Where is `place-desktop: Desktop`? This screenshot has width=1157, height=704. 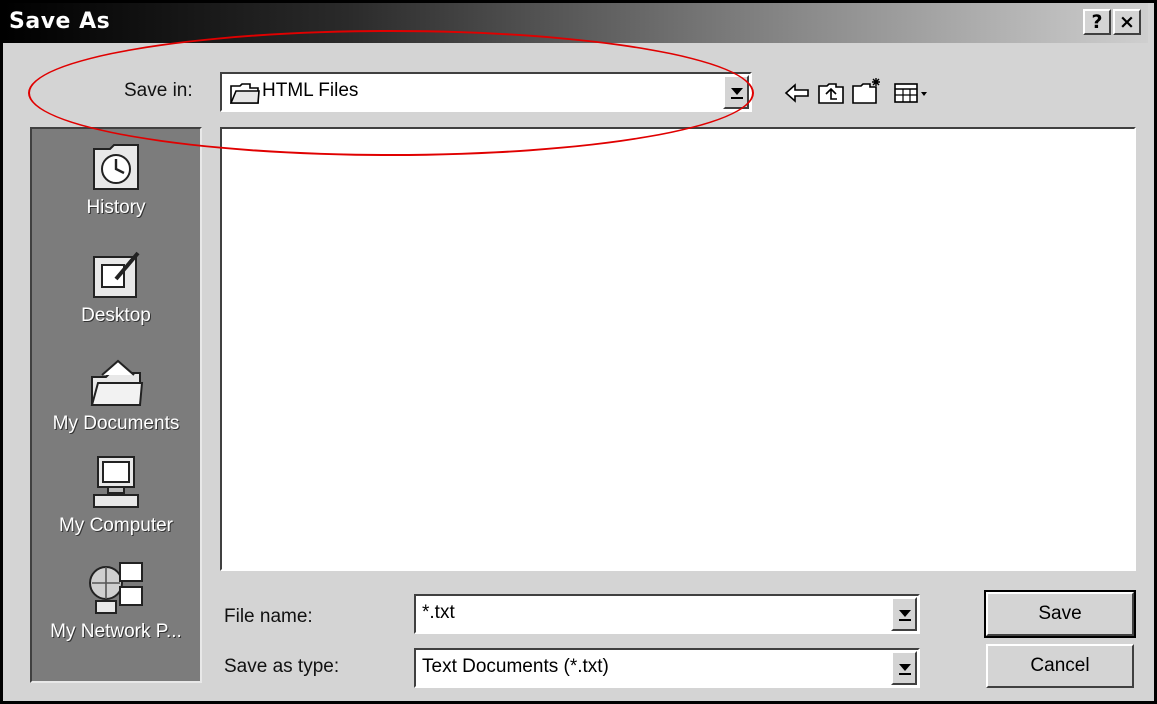 place-desktop: Desktop is located at coordinates (116, 288).